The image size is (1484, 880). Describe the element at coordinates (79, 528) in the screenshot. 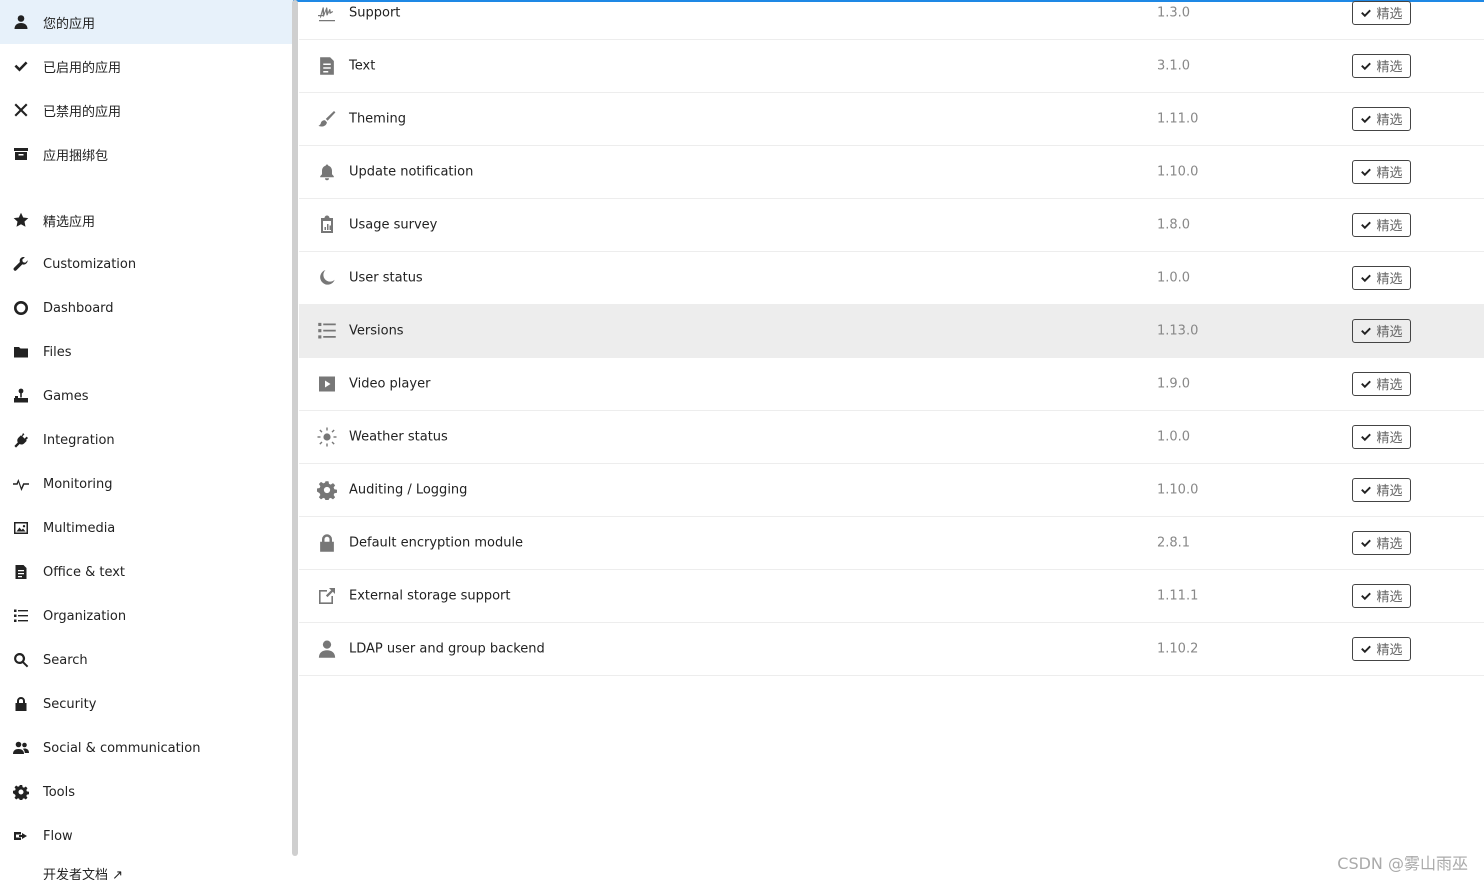

I see `sidebar-item-label: Multimedia` at that location.